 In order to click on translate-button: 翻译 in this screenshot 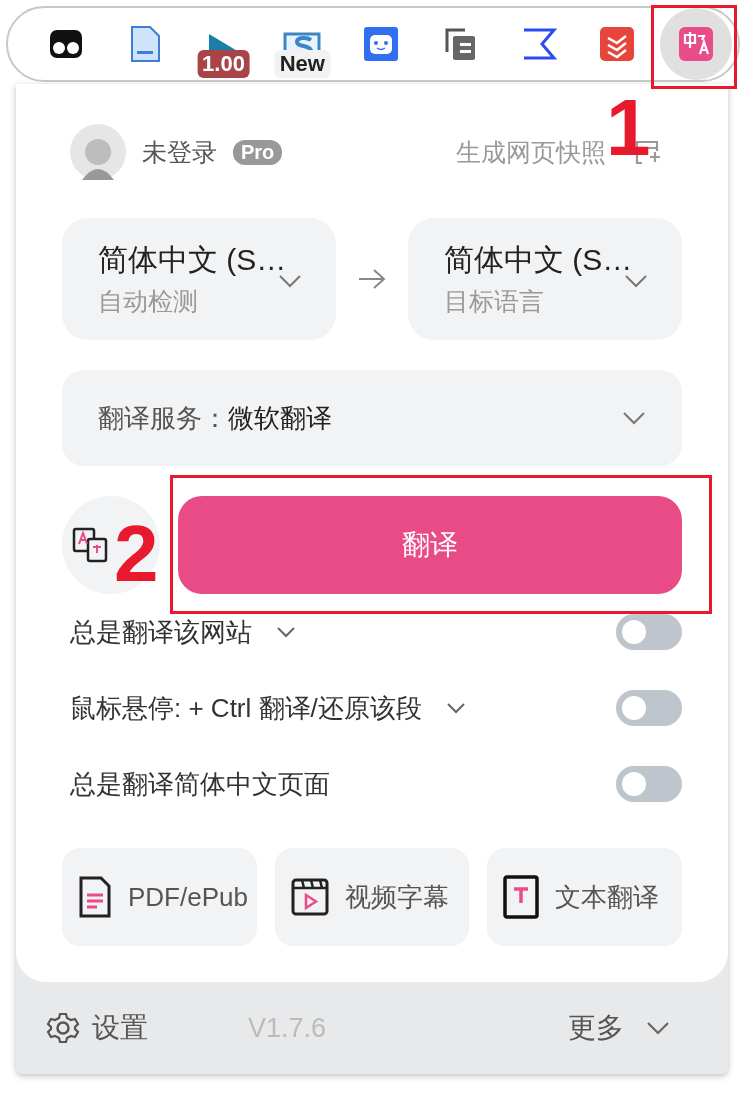, I will do `click(430, 545)`.